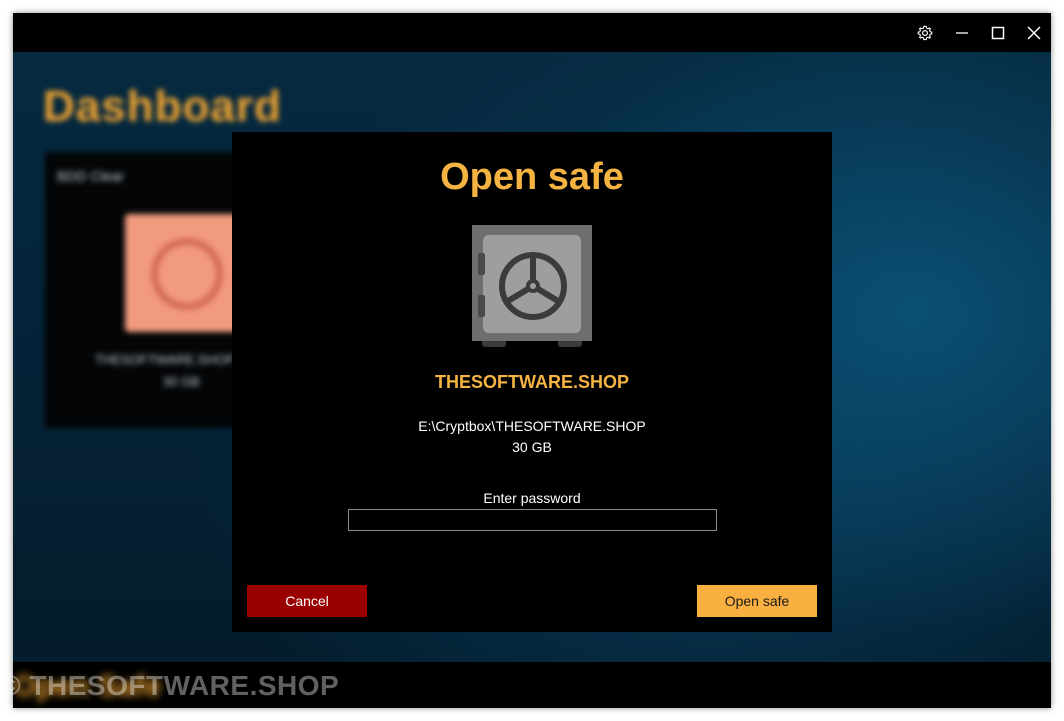 This screenshot has height=721, width=1064. I want to click on safe-card: BDD Clear THESOFTWARE.SHOP 30 GB, so click(150, 290).